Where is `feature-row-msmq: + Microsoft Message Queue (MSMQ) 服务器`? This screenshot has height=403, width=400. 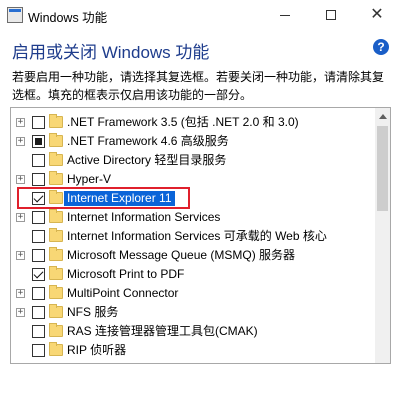
feature-row-msmq: + Microsoft Message Queue (MSMQ) 服务器 is located at coordinates (193, 255).